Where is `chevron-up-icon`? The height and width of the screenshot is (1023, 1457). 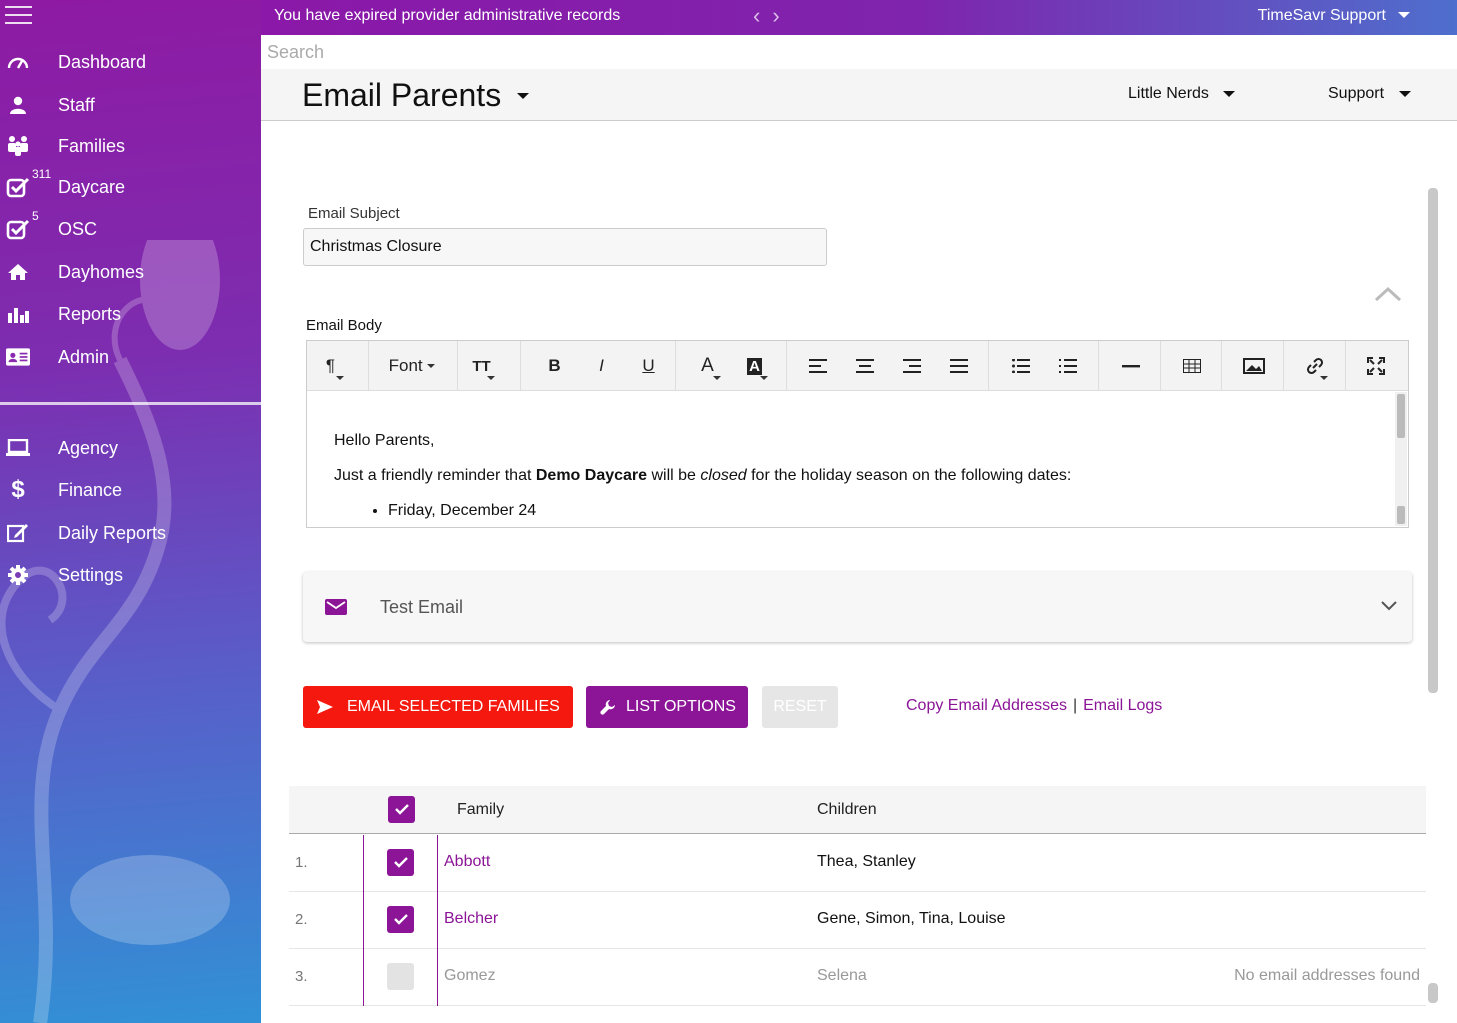 chevron-up-icon is located at coordinates (1388, 294).